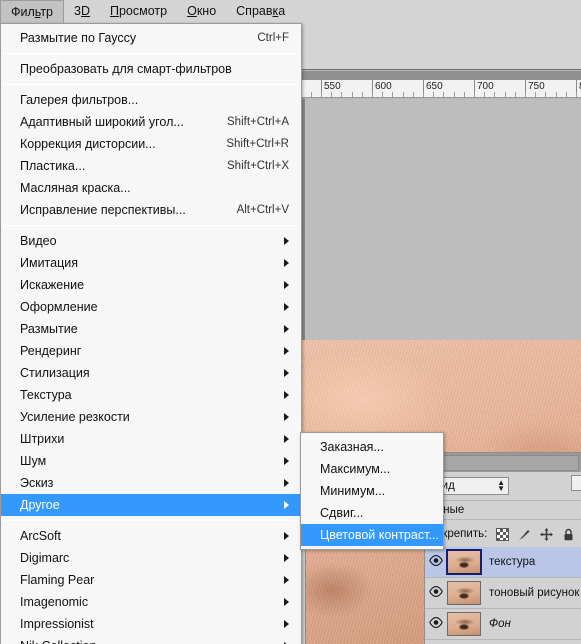 This screenshot has height=644, width=581. What do you see at coordinates (260, 11) in the screenshot?
I see `menubar-item-4: Справка` at bounding box center [260, 11].